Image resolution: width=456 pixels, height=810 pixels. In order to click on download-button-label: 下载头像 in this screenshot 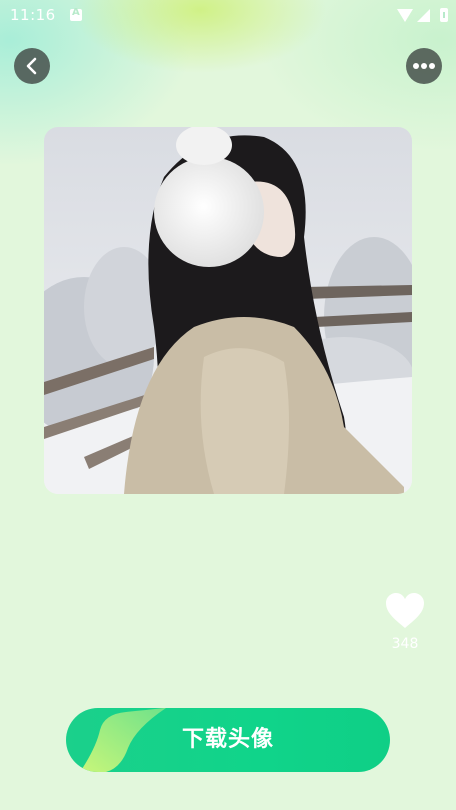, I will do `click(227, 739)`.